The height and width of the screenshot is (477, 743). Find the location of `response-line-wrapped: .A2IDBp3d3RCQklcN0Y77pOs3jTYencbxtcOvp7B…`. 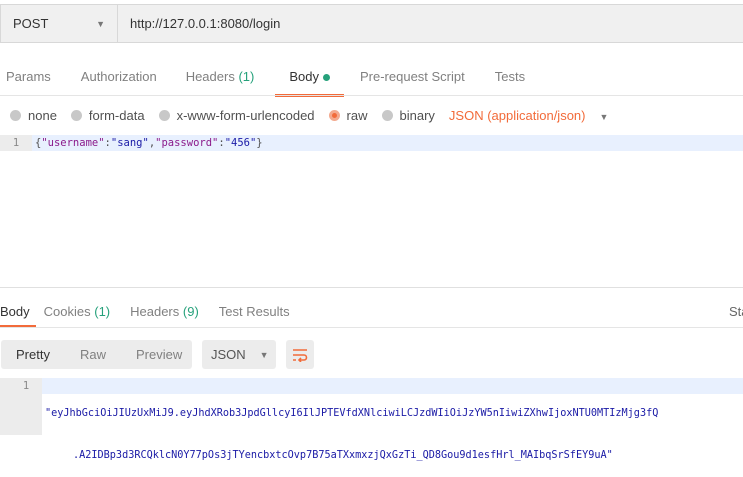

response-line-wrapped: .A2IDBp3d3RCQklcN0Y77pOs3jTYencbxtcOvp7B… is located at coordinates (343, 455).